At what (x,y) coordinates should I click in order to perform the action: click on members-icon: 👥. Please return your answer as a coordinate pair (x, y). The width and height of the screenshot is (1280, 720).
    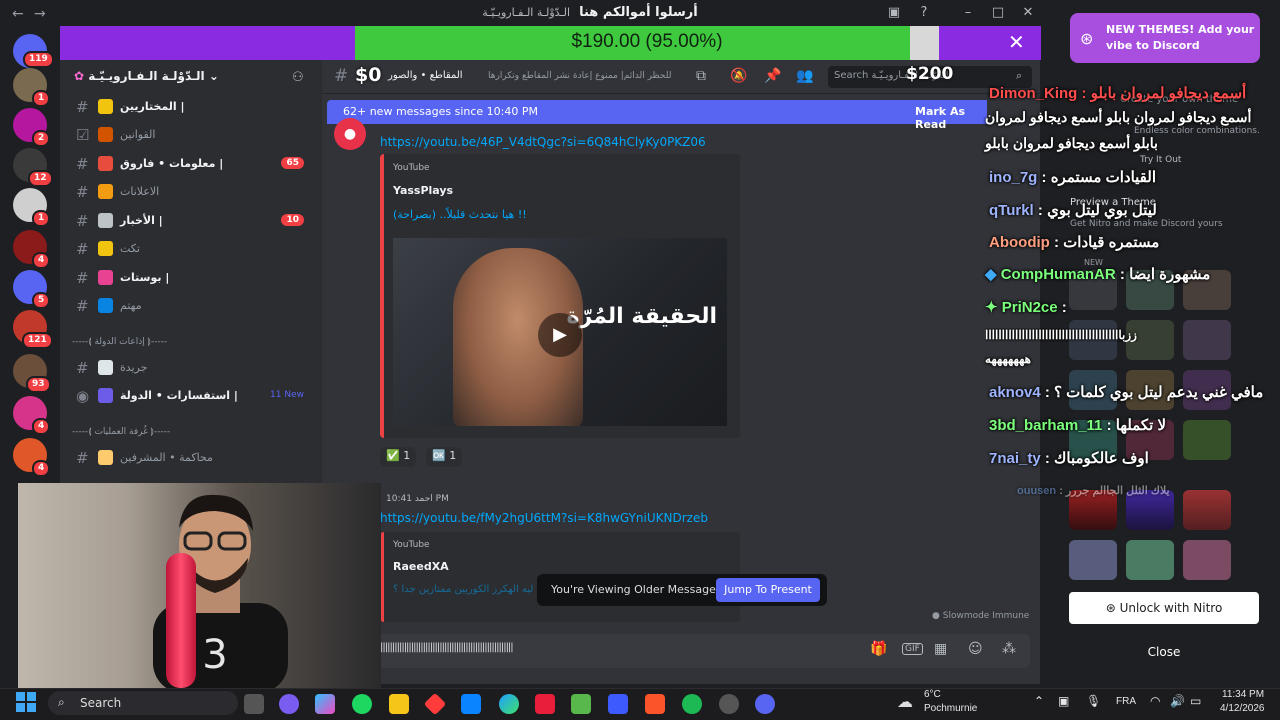
    Looking at the image, I should click on (804, 76).